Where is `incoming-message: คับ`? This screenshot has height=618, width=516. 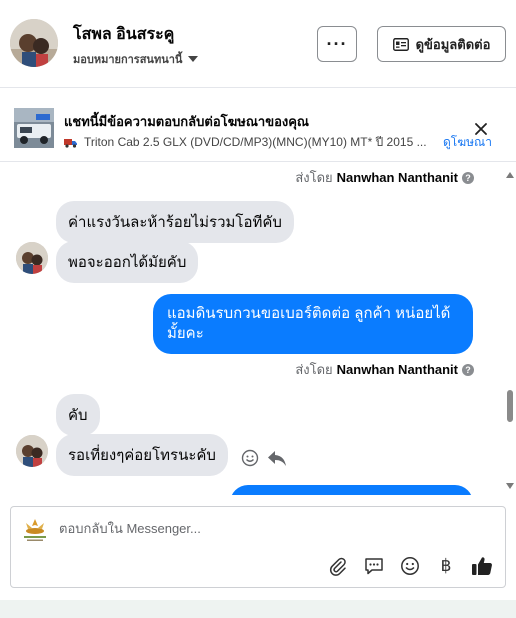 incoming-message: คับ is located at coordinates (78, 415).